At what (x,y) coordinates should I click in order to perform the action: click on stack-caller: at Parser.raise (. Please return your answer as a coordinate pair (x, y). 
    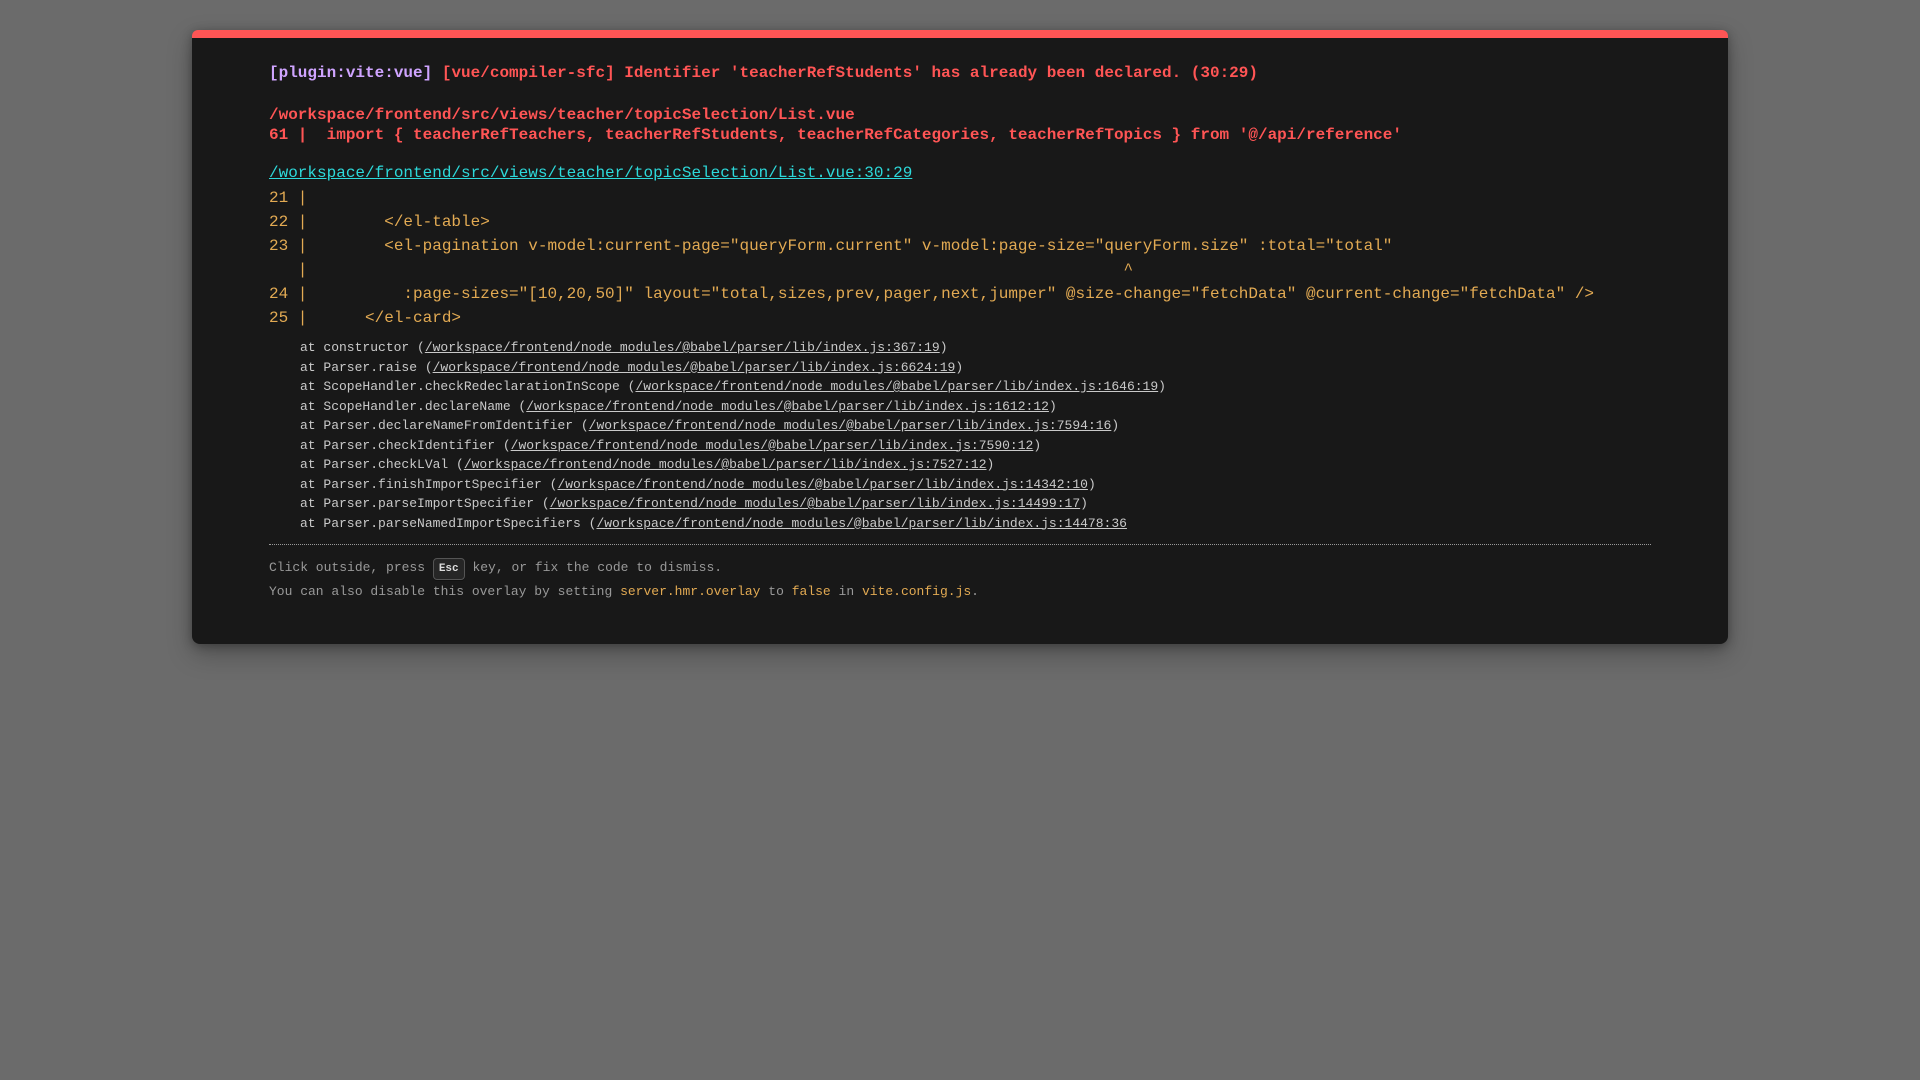
    Looking at the image, I should click on (366, 367).